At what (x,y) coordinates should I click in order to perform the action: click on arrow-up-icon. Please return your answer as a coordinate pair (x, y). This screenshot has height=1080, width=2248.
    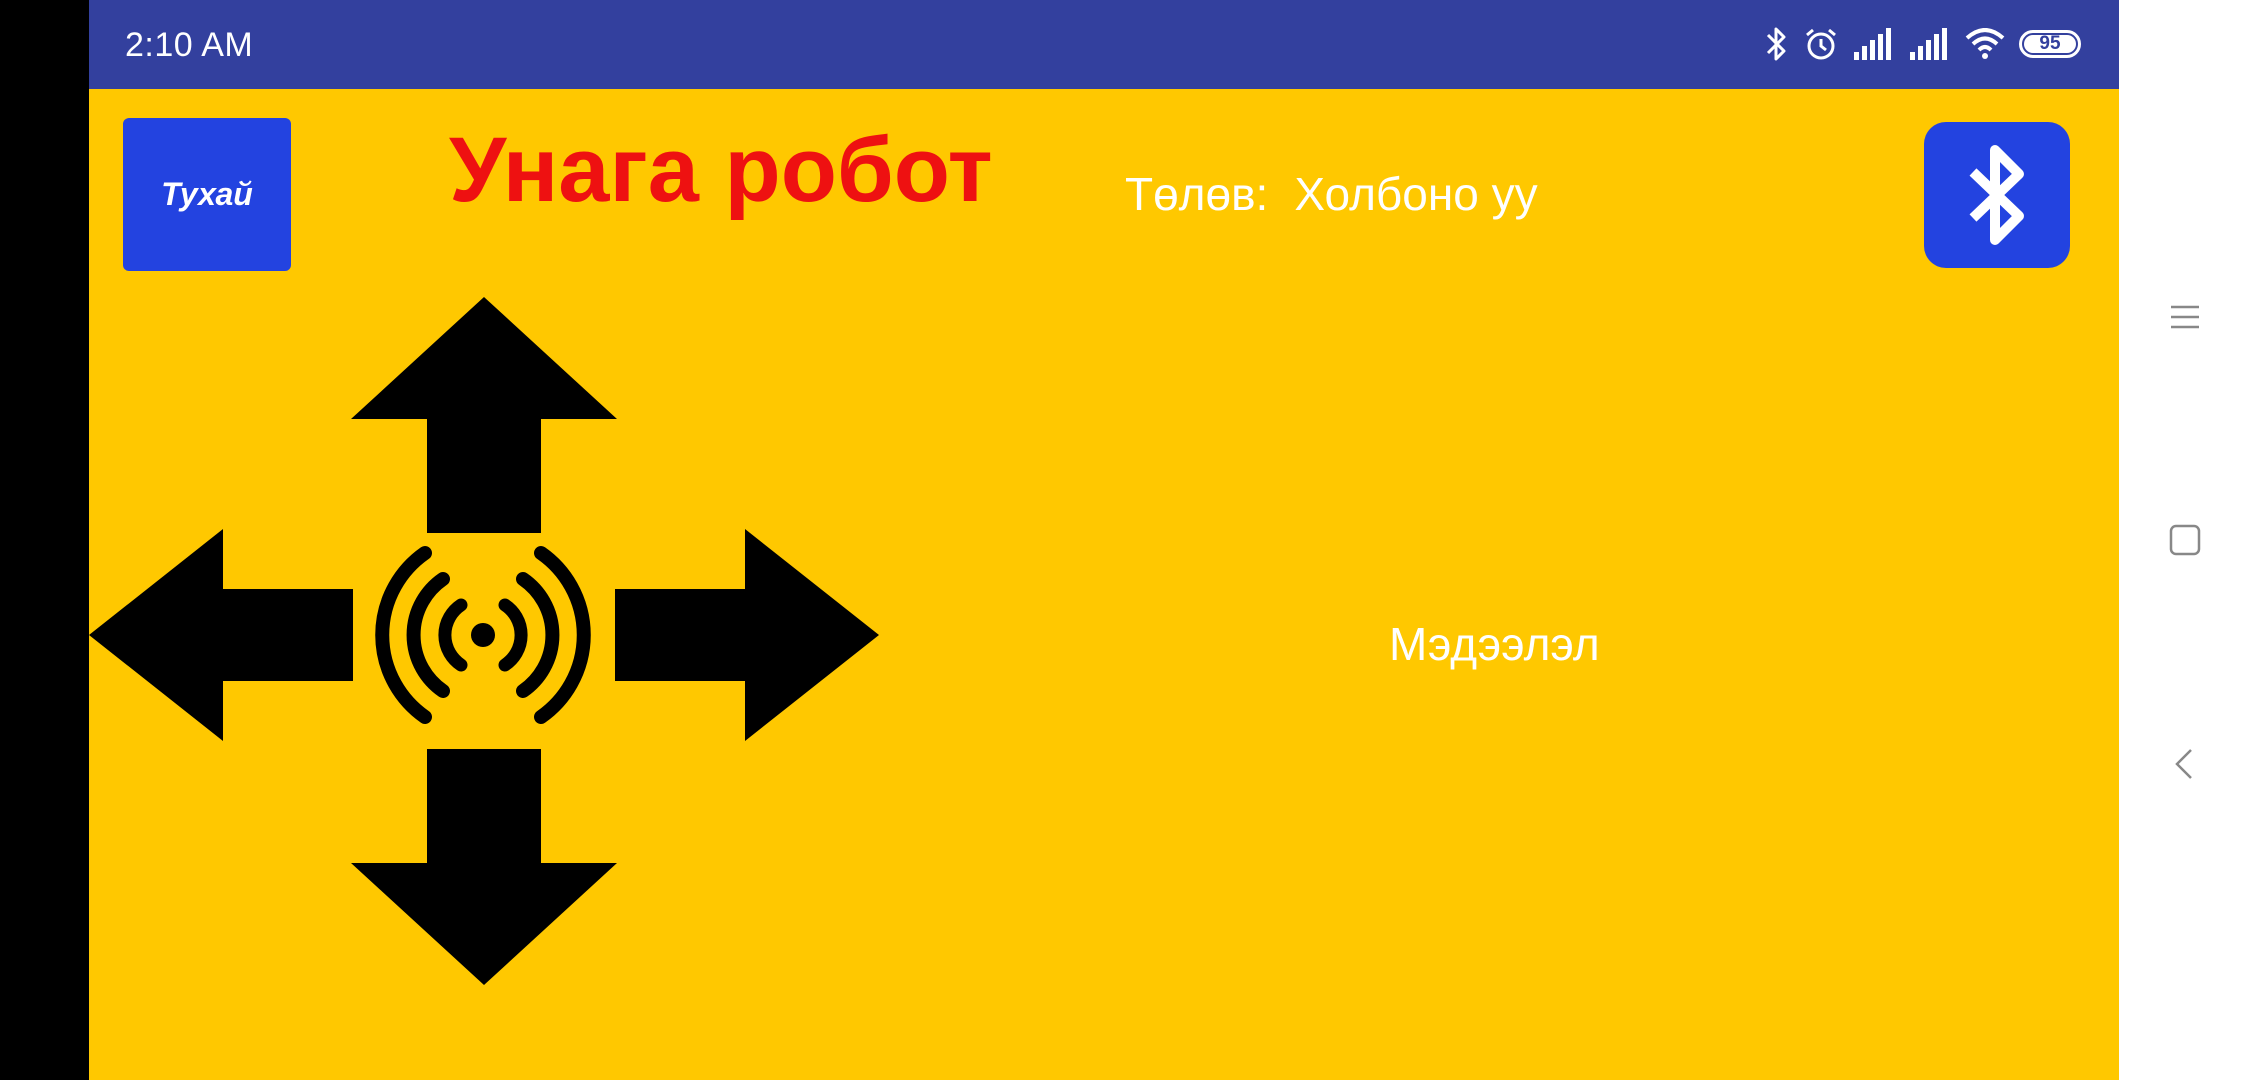
    Looking at the image, I should click on (484, 415).